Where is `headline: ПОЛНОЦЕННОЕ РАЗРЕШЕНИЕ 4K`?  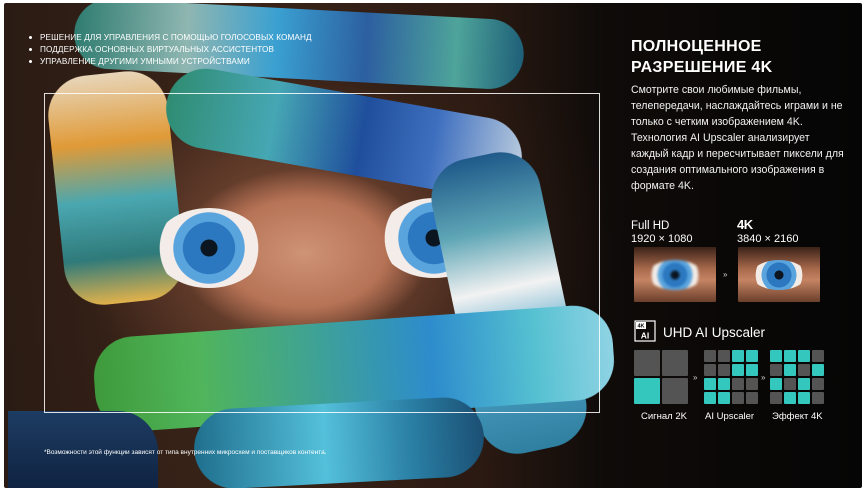 headline: ПОЛНОЦЕННОЕ РАЗРЕШЕНИЕ 4K is located at coordinates (701, 57).